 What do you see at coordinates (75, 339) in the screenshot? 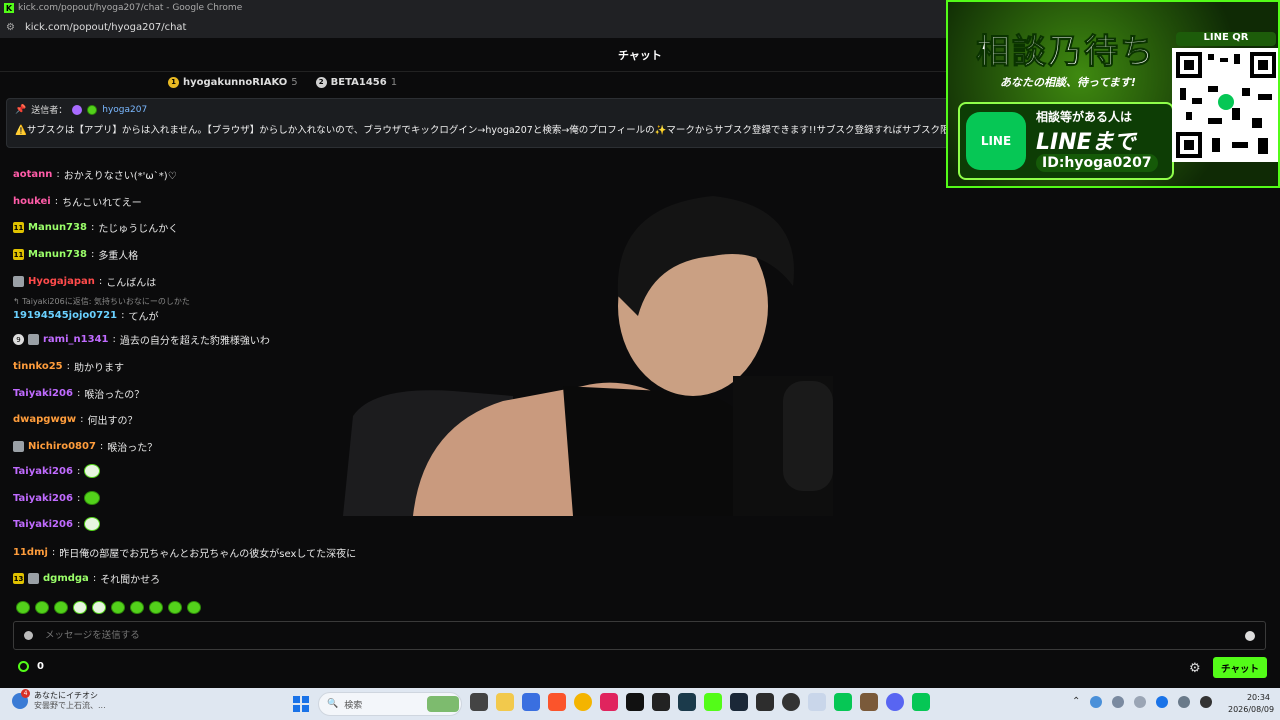
I see `username: rami_n1341` at bounding box center [75, 339].